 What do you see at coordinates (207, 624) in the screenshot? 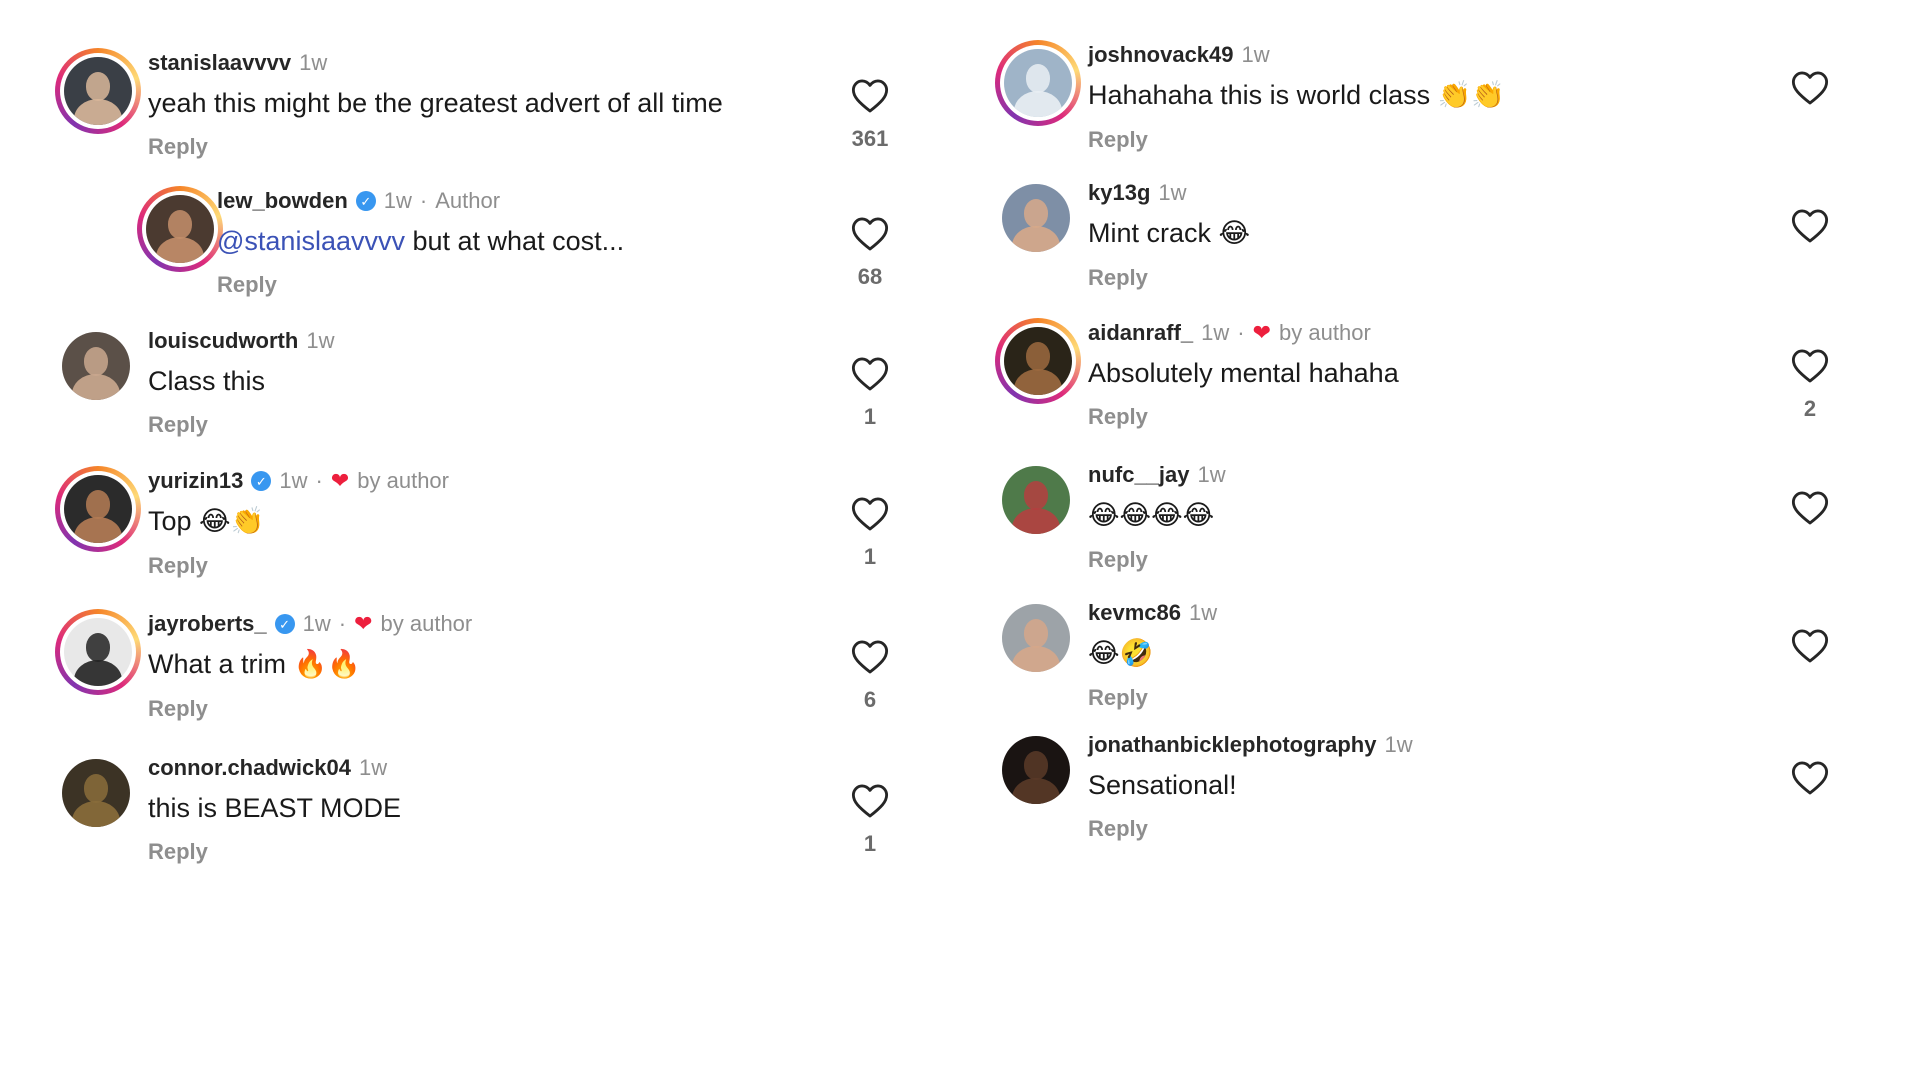
I see `username-link: jayroberts_` at bounding box center [207, 624].